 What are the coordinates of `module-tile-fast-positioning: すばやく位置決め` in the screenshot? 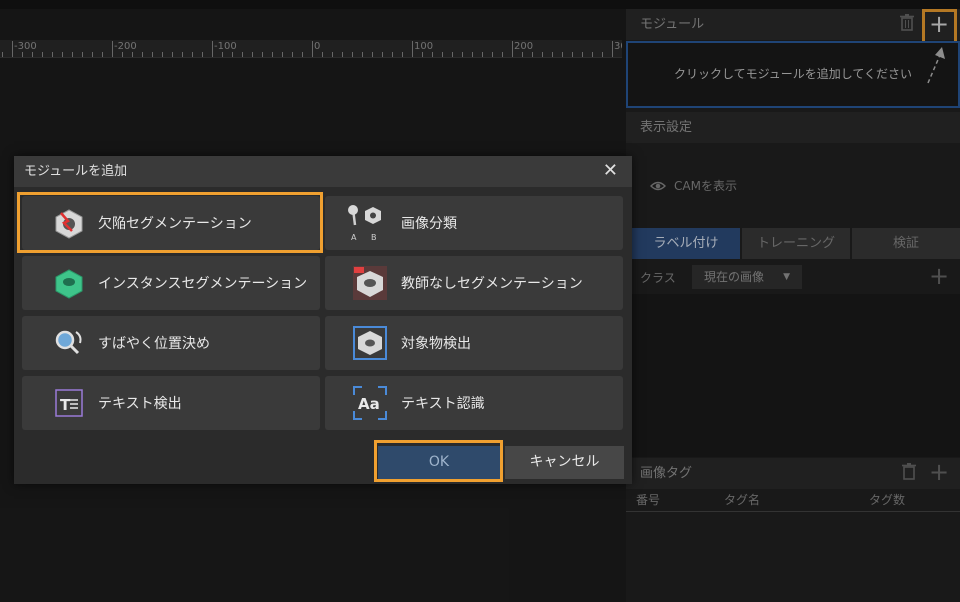 It's located at (171, 343).